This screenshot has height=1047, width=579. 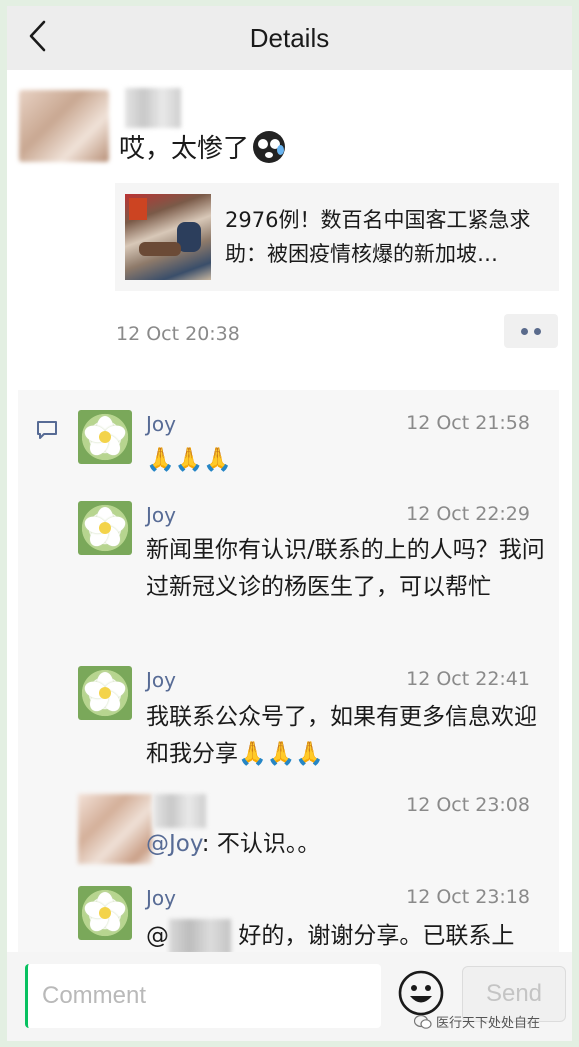 What do you see at coordinates (346, 844) in the screenshot?
I see `comment-text: @Joy: 不认识。。` at bounding box center [346, 844].